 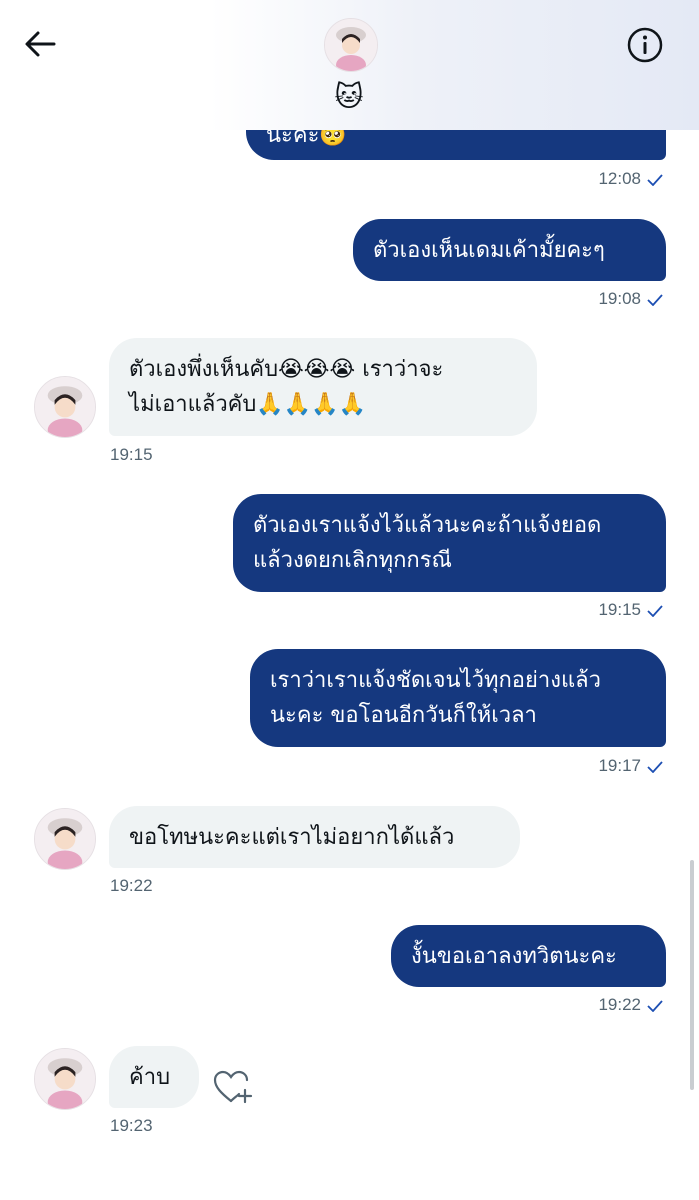 I want to click on message-text-line: แล้วงดยกเลิกทุกกรณี, so click(x=352, y=560).